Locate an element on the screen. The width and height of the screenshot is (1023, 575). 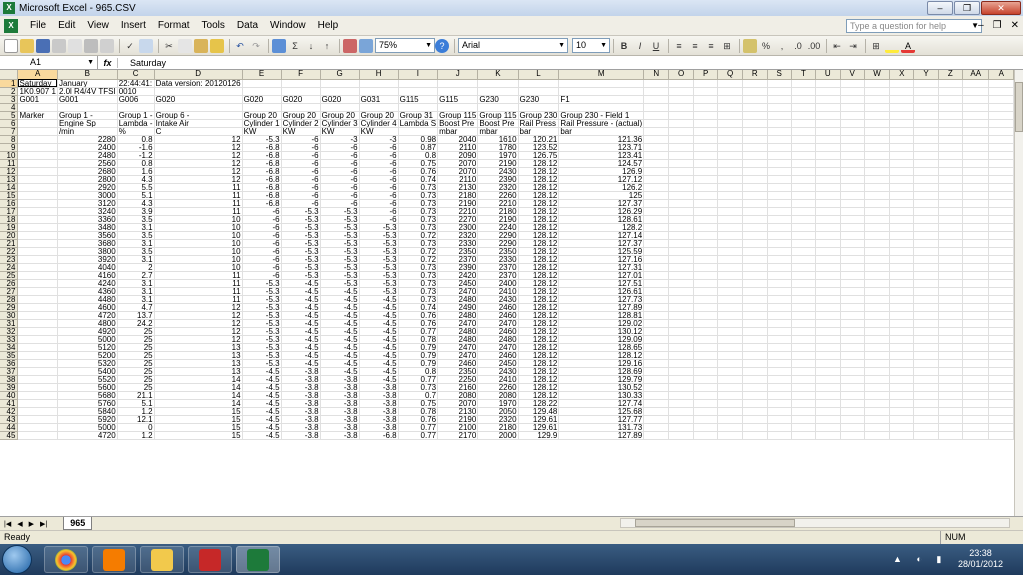
permission-icon is located at coordinates (59, 45).